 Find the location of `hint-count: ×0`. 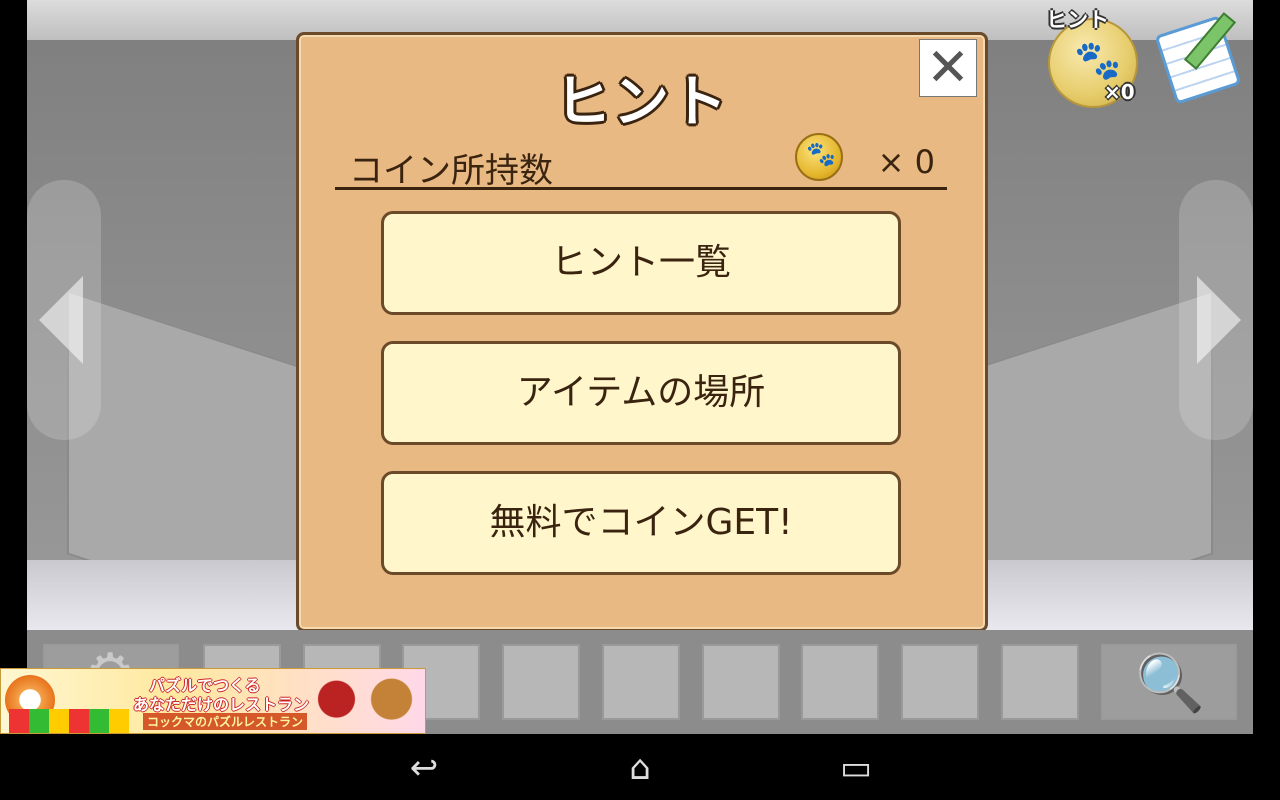

hint-count: ×0 is located at coordinates (1119, 92).